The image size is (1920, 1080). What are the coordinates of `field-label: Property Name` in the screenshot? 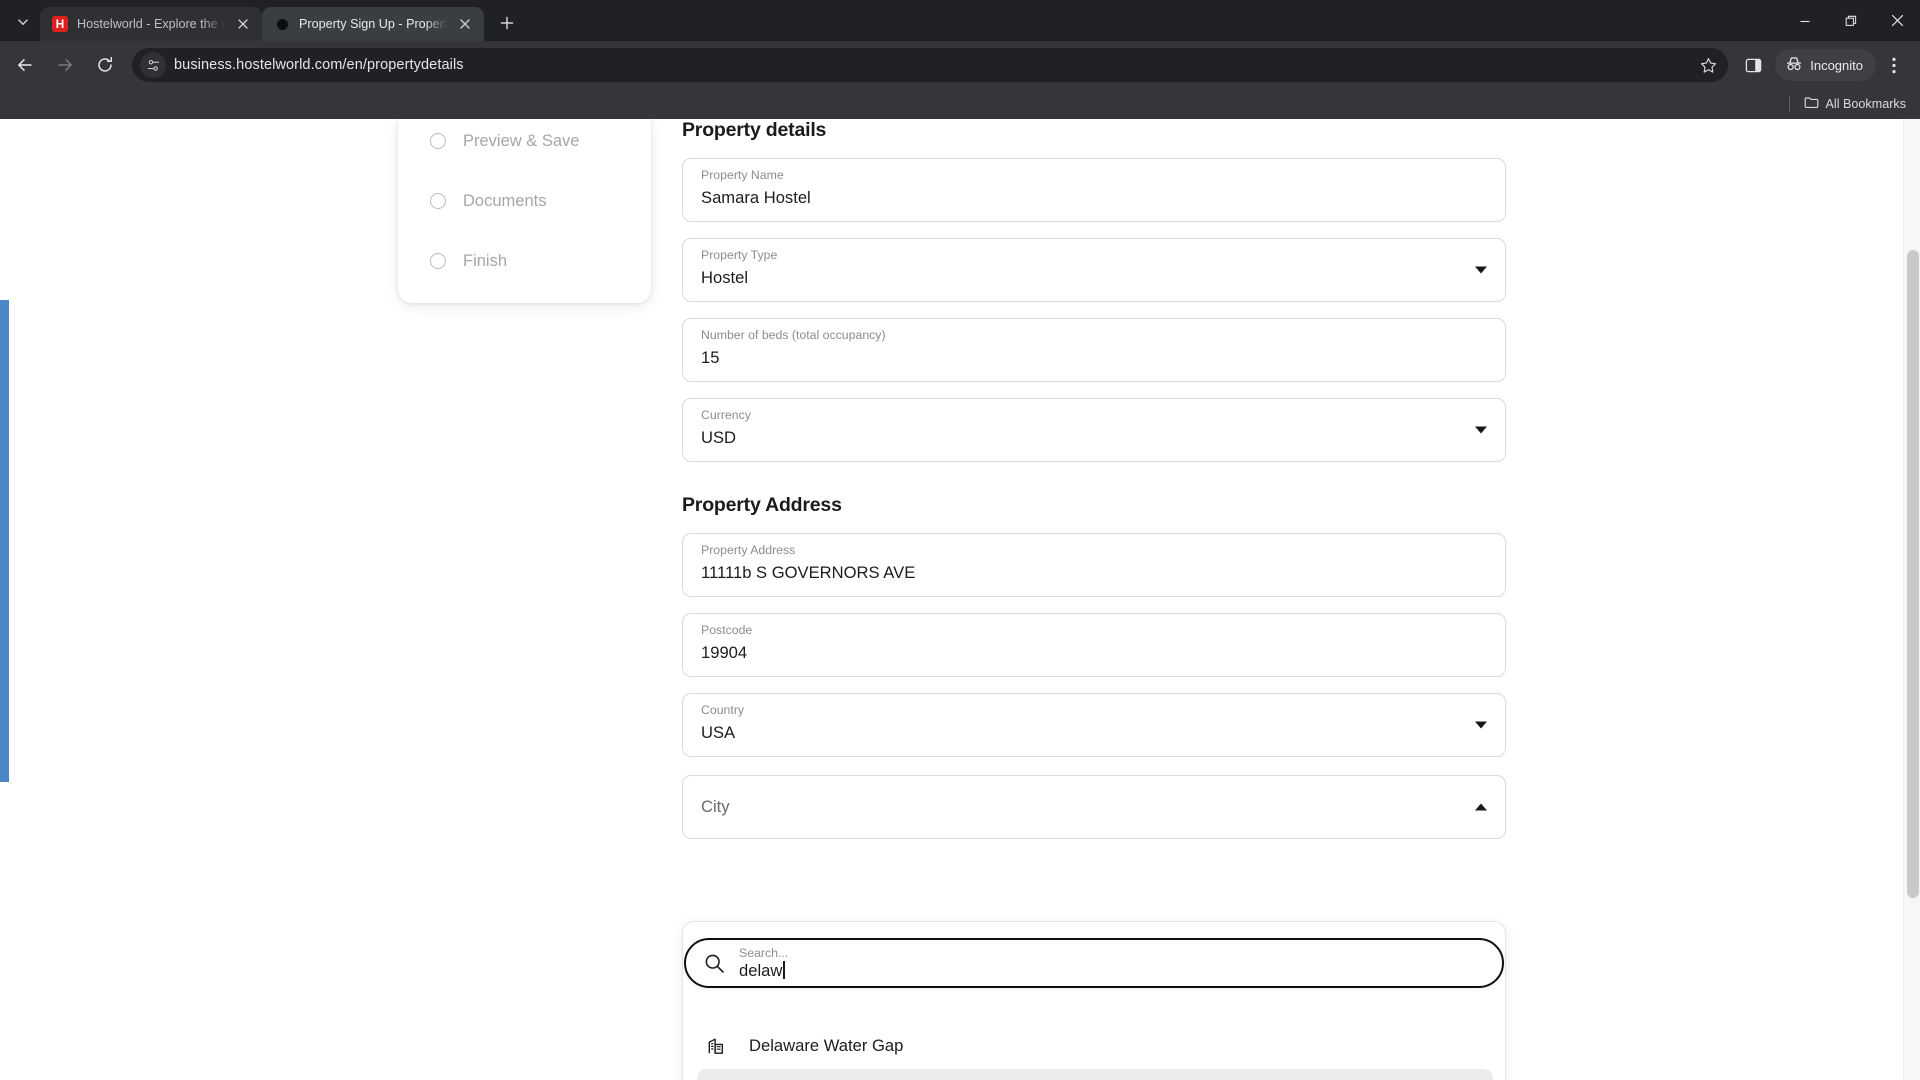 It's located at (742, 175).